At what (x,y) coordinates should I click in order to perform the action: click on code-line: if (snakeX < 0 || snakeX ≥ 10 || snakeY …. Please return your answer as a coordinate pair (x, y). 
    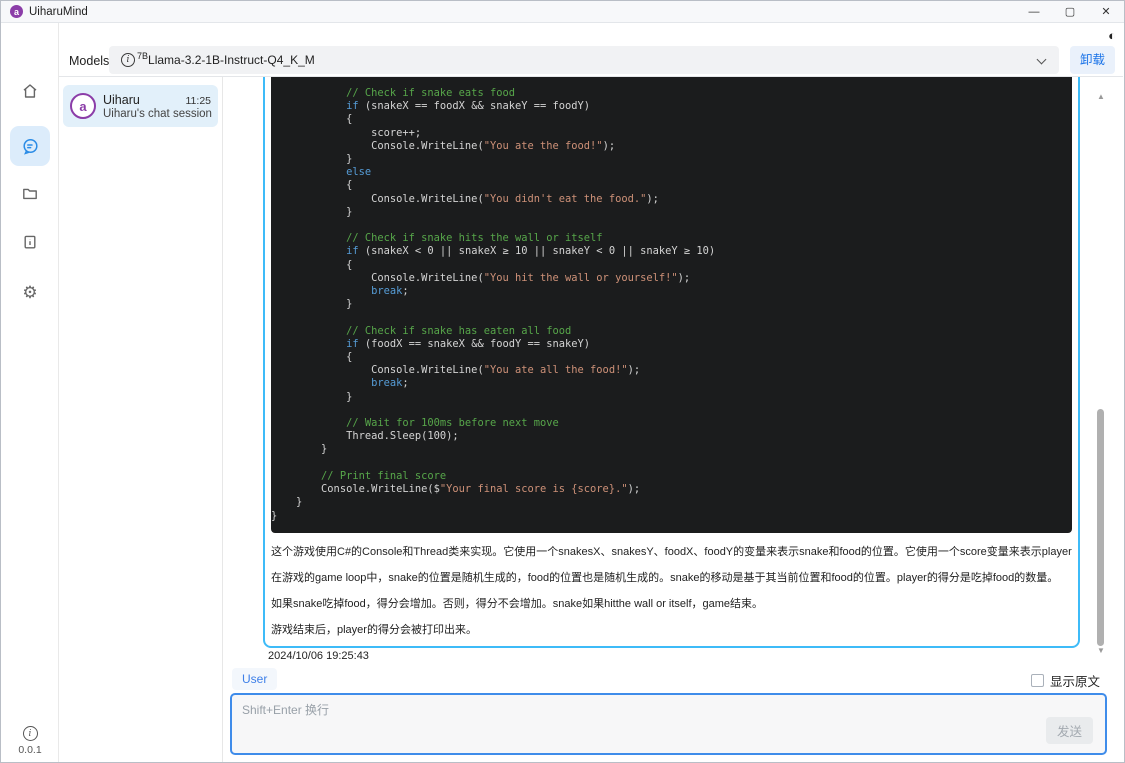
    Looking at the image, I should click on (531, 251).